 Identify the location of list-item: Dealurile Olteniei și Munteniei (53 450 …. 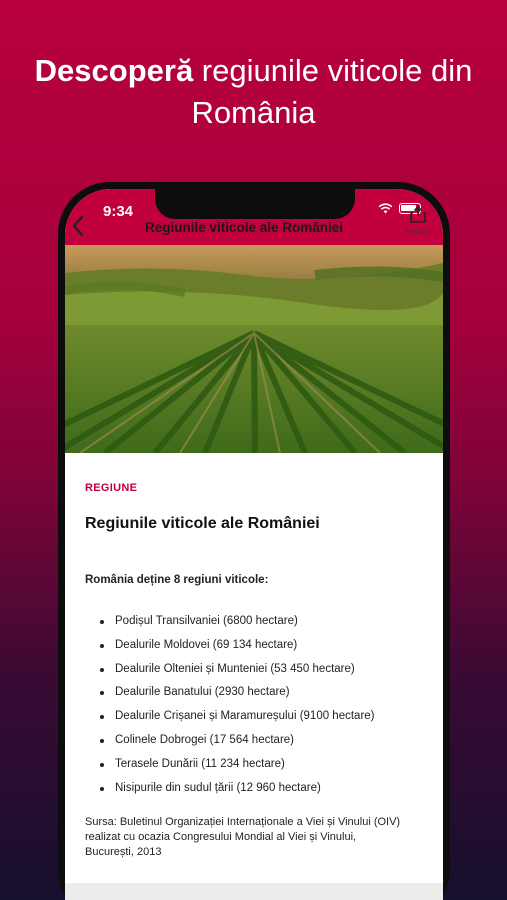
(237, 670).